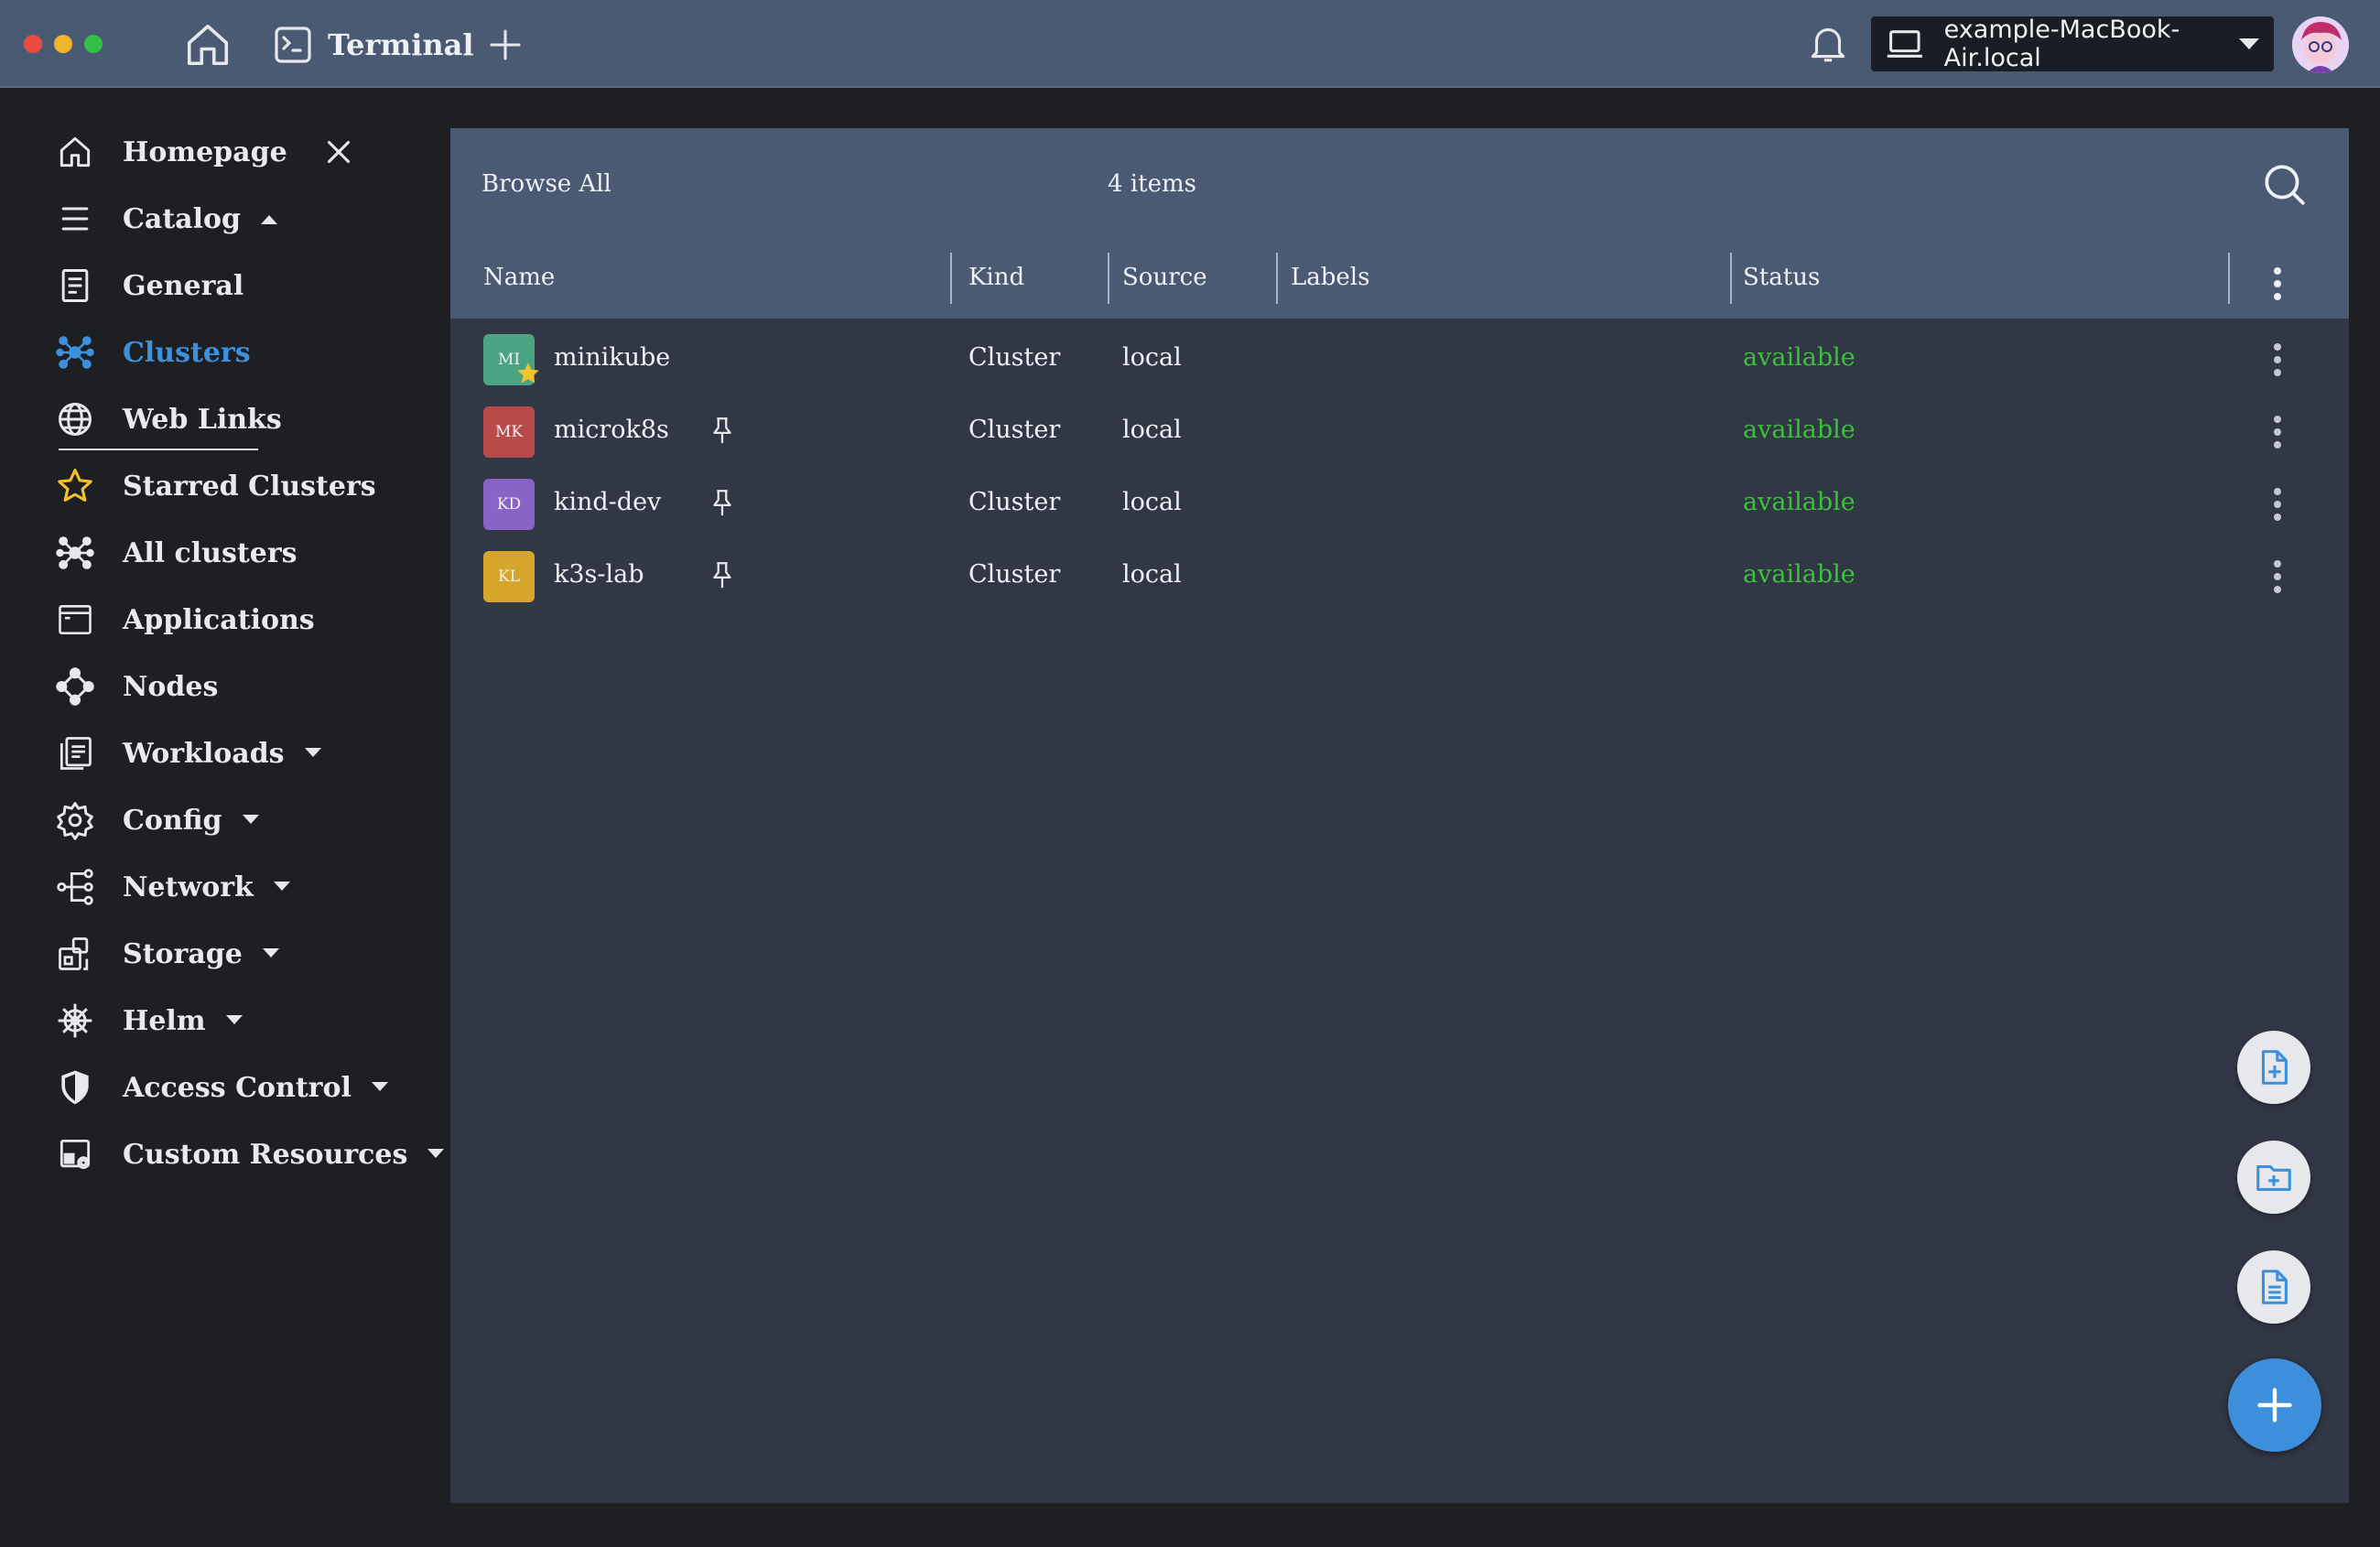  I want to click on add-from-folder-button, so click(2273, 1177).